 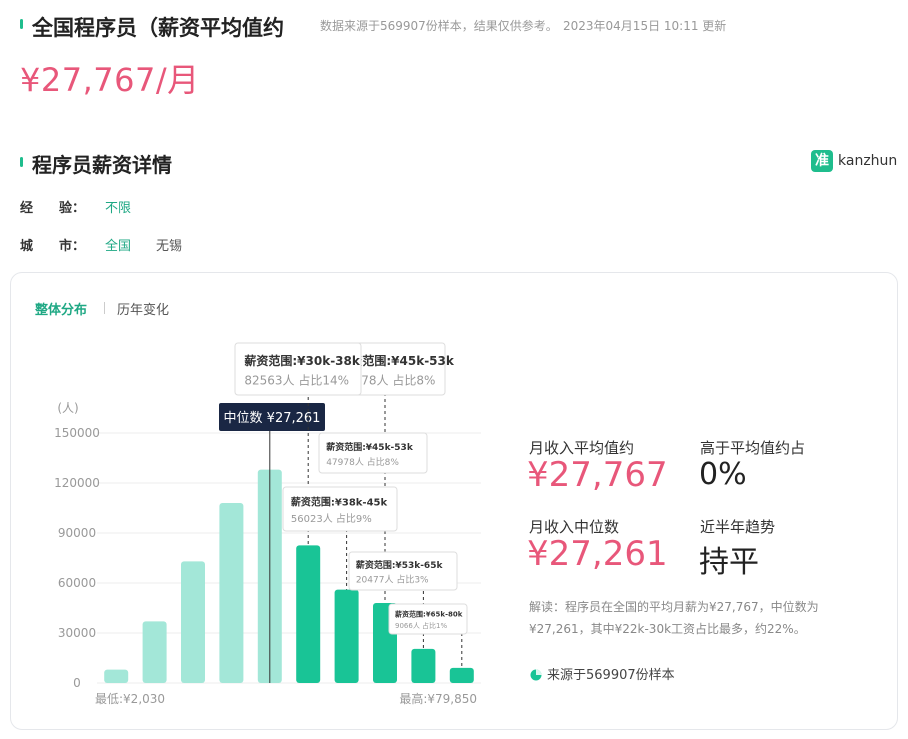 What do you see at coordinates (21, 162) in the screenshot?
I see `section-accent` at bounding box center [21, 162].